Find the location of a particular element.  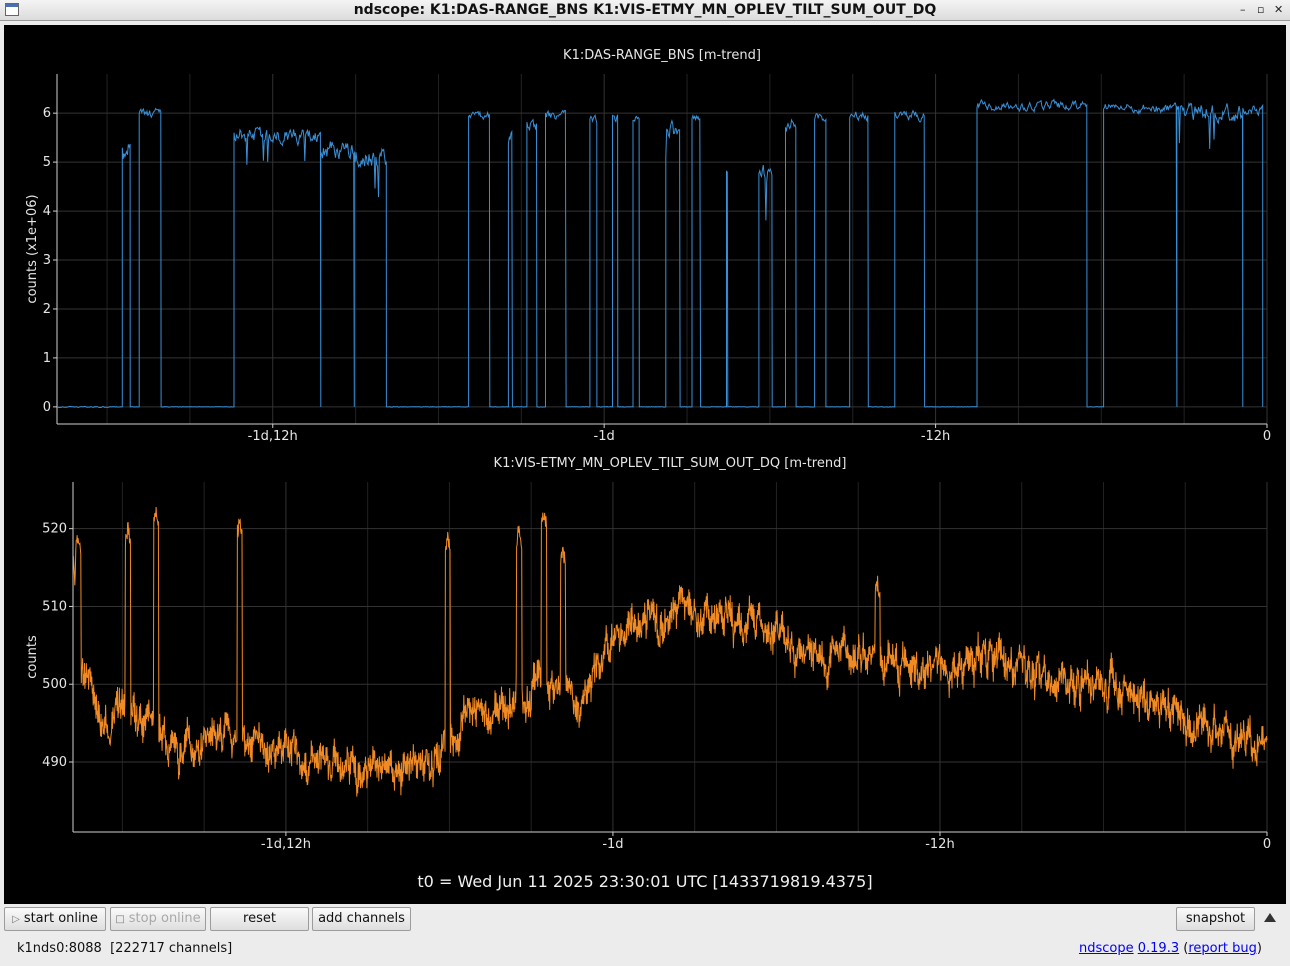

y-tick-label: 1 is located at coordinates (47, 358).